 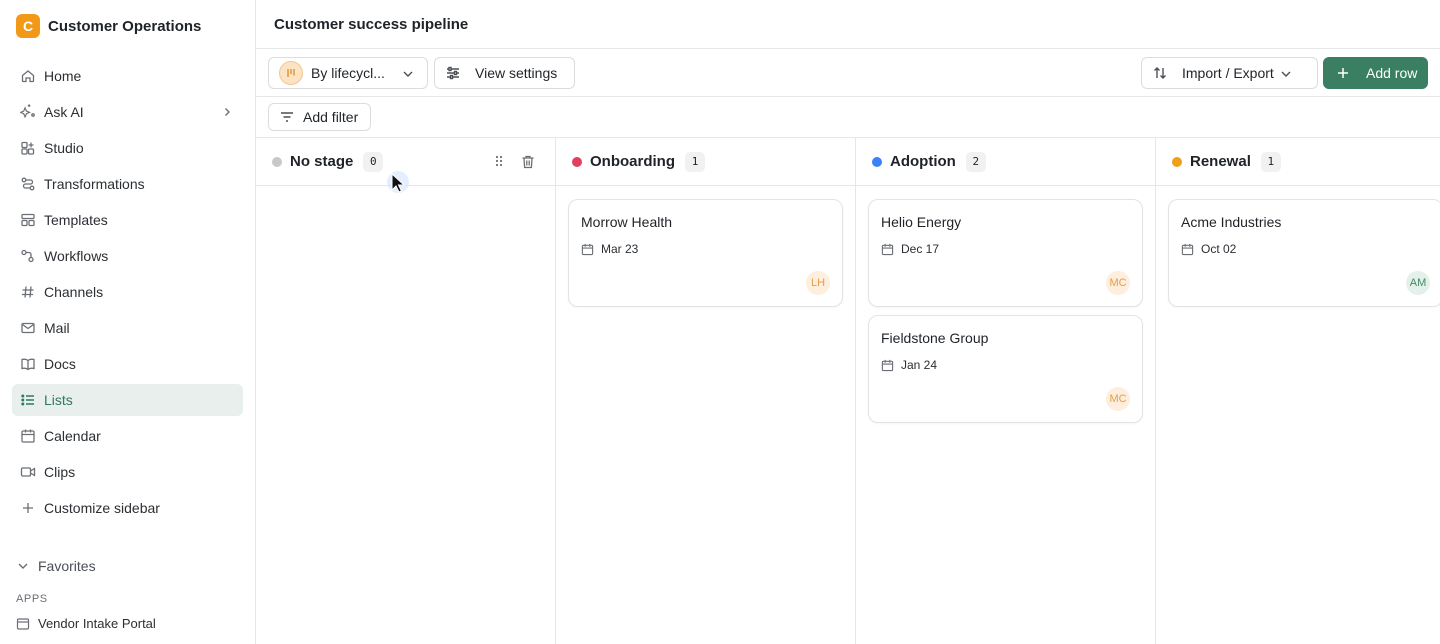 What do you see at coordinates (60, 472) in the screenshot?
I see `sidebar-item-label: Clips` at bounding box center [60, 472].